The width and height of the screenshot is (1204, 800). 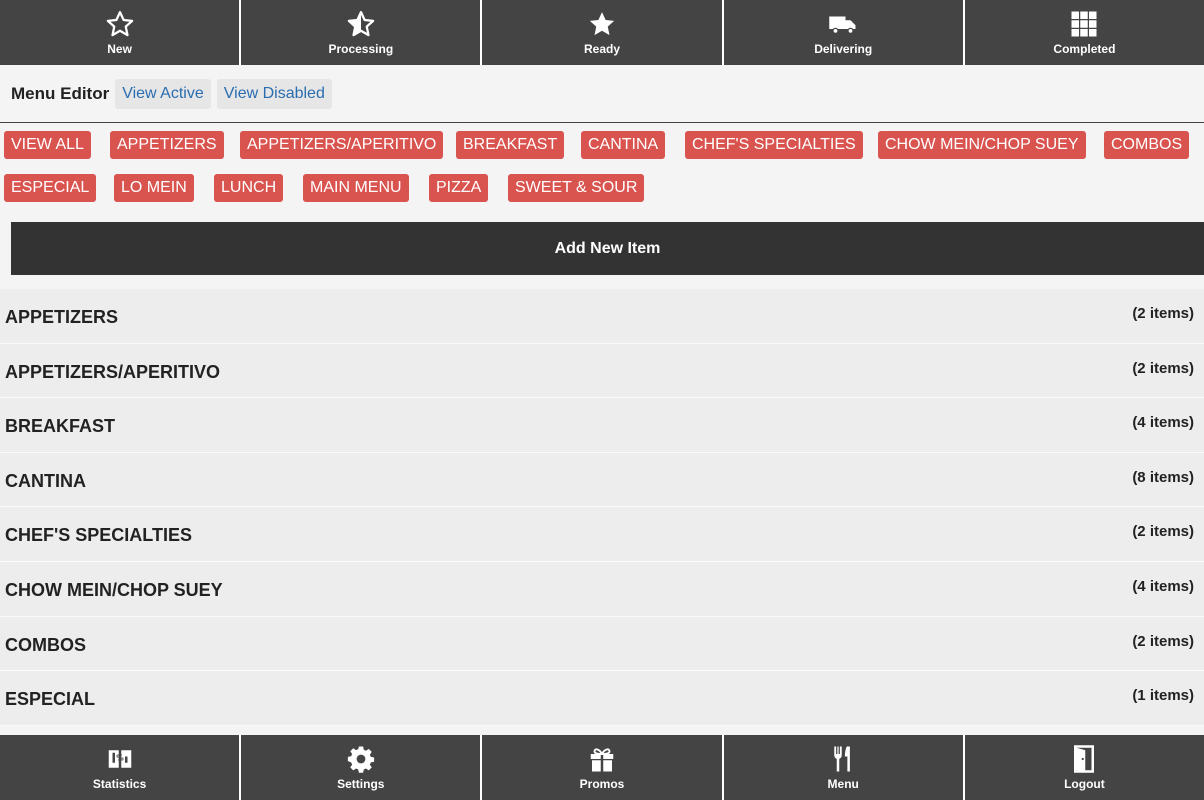 What do you see at coordinates (774, 145) in the screenshot?
I see `chip-chefs-specialties: CHEF'S SPECIALTIES` at bounding box center [774, 145].